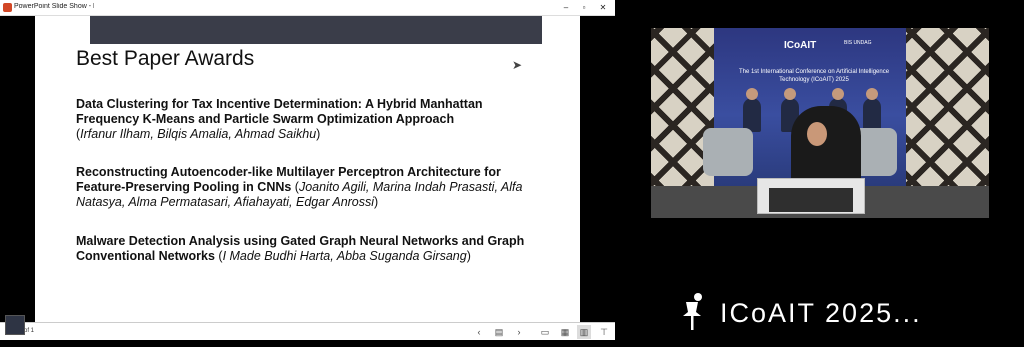 This screenshot has height=347, width=1024. I want to click on restore-button: ▫, so click(584, 8).